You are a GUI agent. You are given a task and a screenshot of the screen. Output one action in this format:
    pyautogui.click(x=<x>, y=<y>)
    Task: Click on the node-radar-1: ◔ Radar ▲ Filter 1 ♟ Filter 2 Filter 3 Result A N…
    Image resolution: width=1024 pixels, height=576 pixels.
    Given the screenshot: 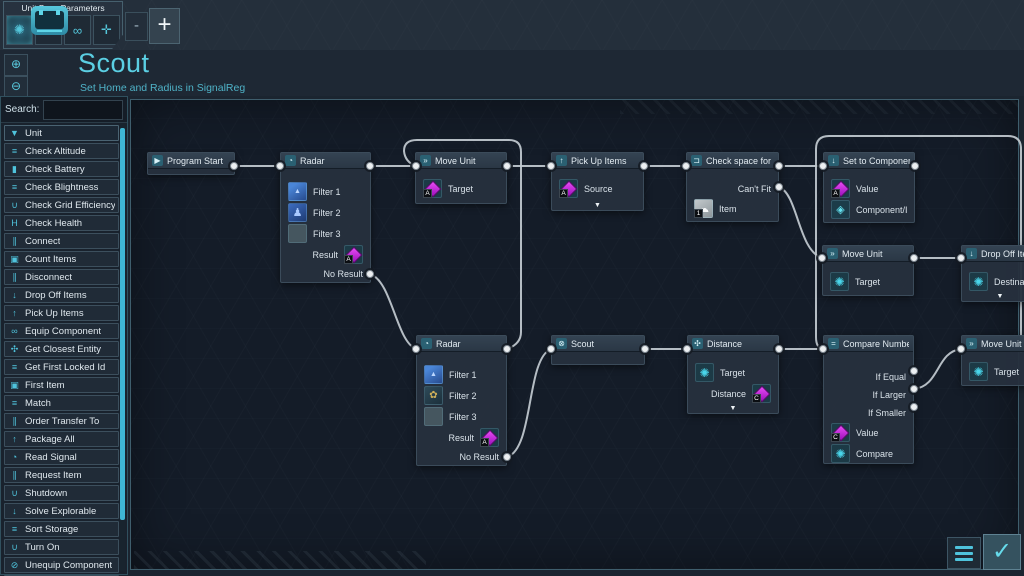 What is the action you would take?
    pyautogui.click(x=325, y=217)
    